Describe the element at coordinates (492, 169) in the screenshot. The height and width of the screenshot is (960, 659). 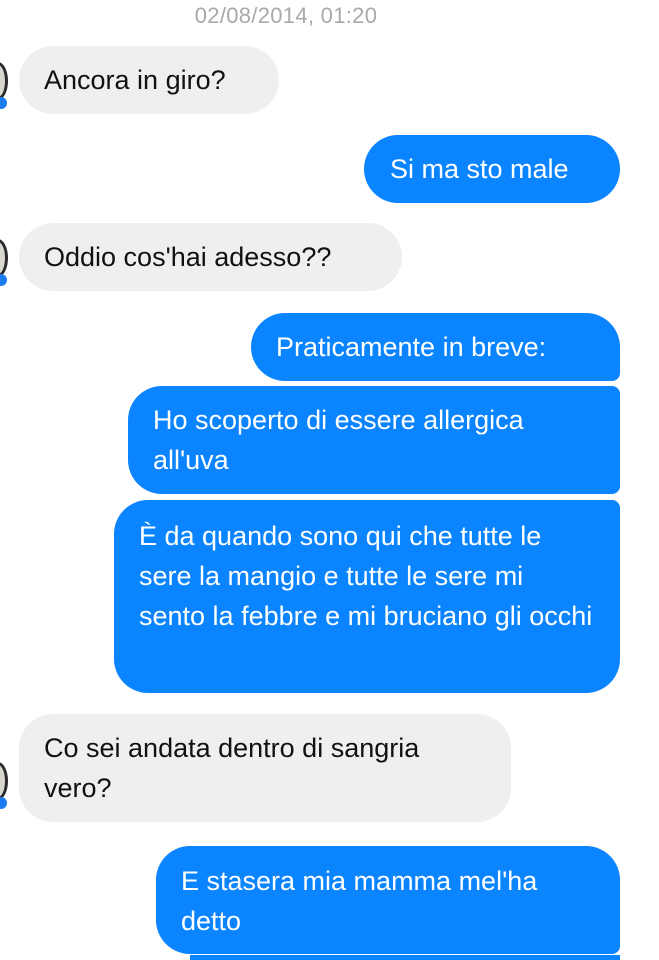
I see `outgoing-message-bubble: Si ma sto male` at that location.